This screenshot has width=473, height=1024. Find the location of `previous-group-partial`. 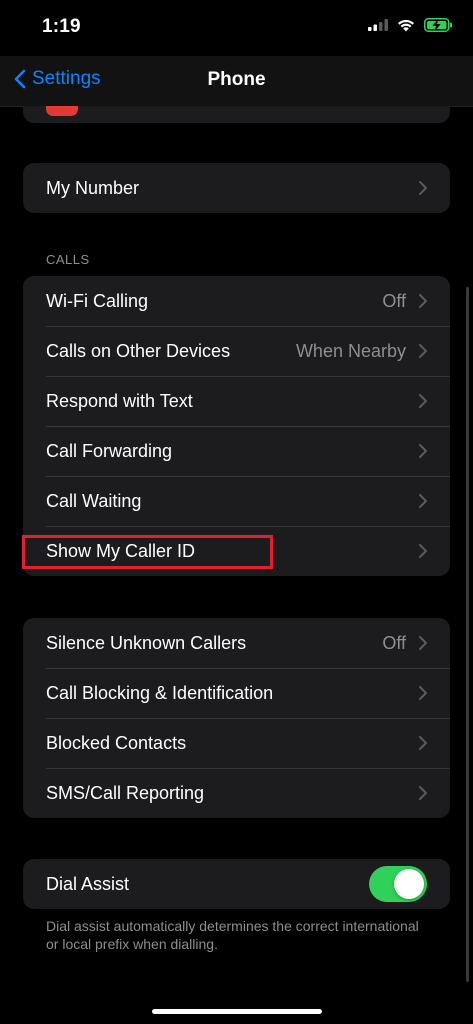

previous-group-partial is located at coordinates (236, 114).